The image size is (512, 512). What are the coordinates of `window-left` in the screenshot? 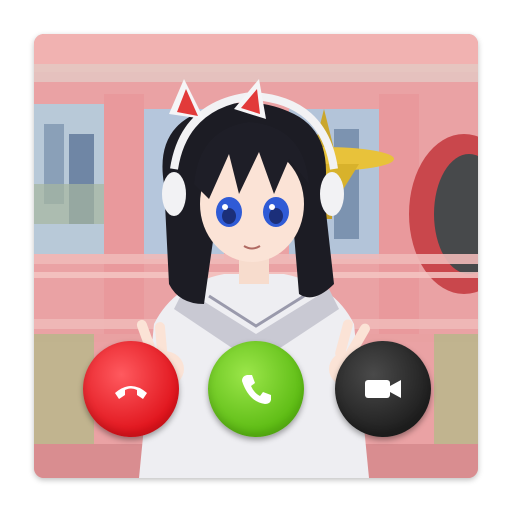 It's located at (69, 179).